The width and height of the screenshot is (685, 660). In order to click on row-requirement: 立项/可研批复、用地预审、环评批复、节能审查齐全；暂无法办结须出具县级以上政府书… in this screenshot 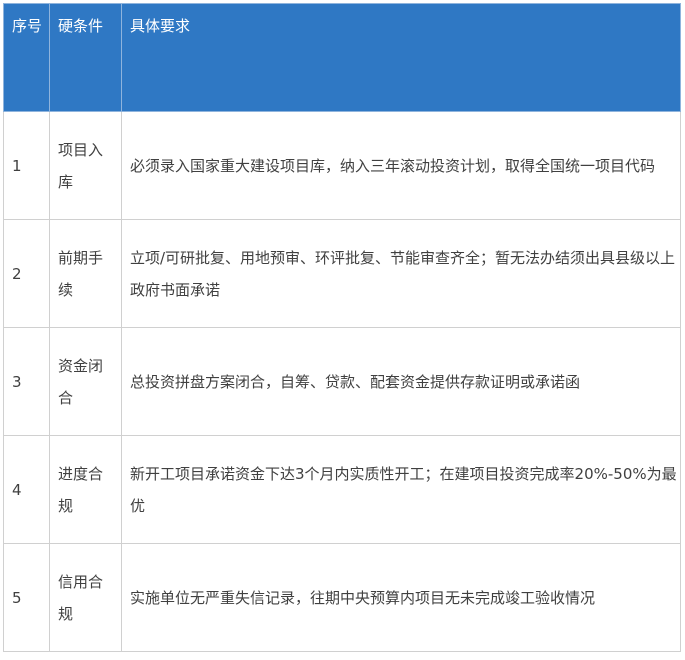, I will do `click(401, 273)`.